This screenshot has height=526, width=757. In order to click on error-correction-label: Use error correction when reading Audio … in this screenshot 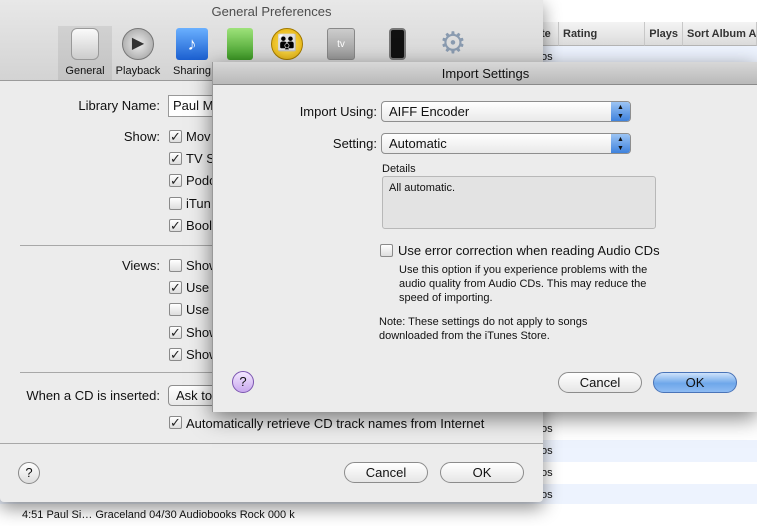, I will do `click(529, 250)`.